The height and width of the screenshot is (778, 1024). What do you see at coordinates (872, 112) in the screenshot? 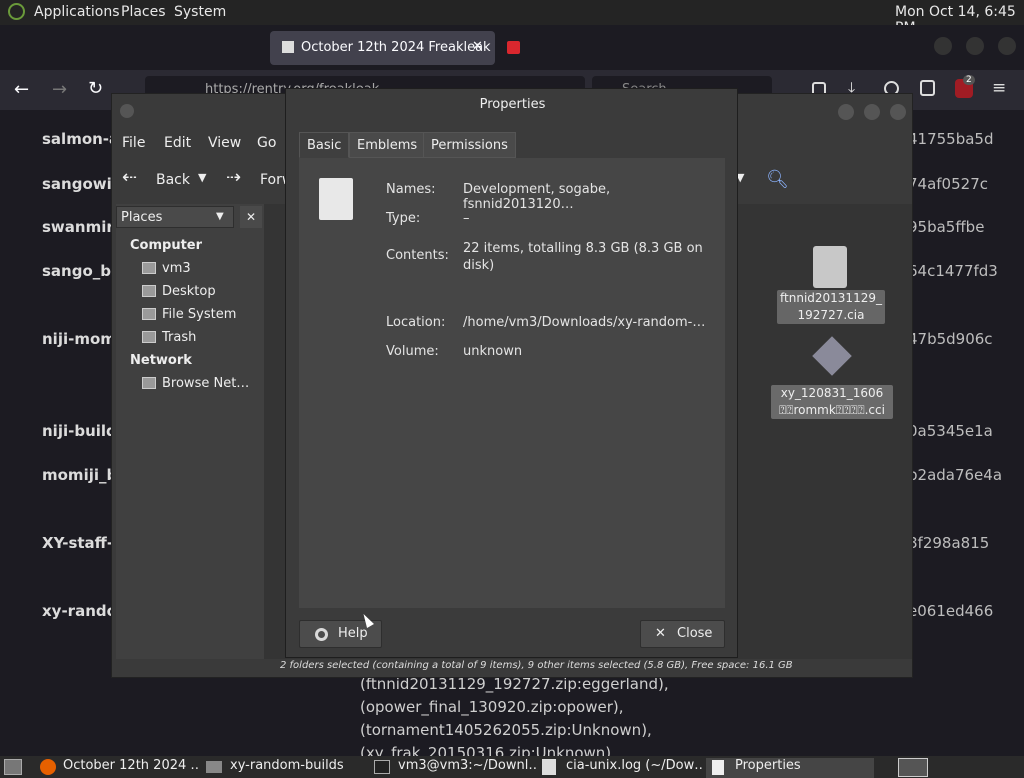
I see `fm-maximize-icon` at bounding box center [872, 112].